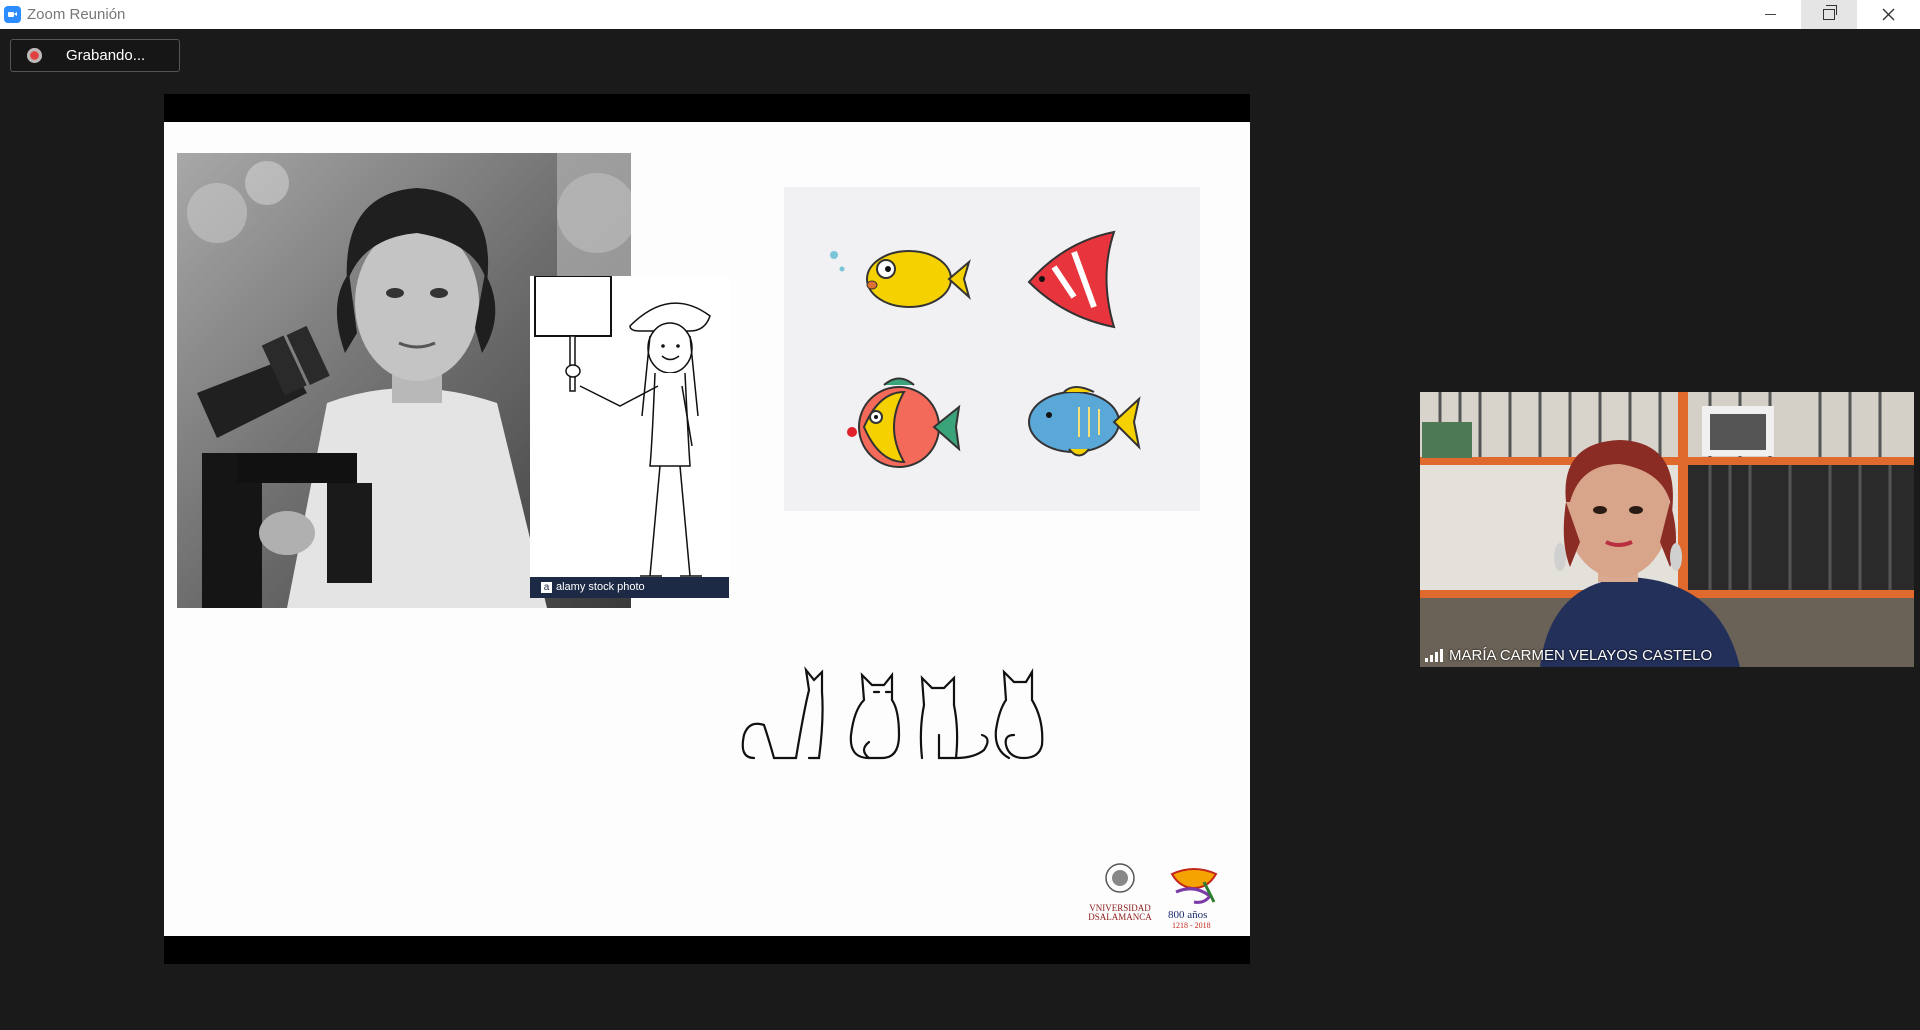 The image size is (1920, 1030). I want to click on window-title: Zoom Reunión, so click(76, 14).